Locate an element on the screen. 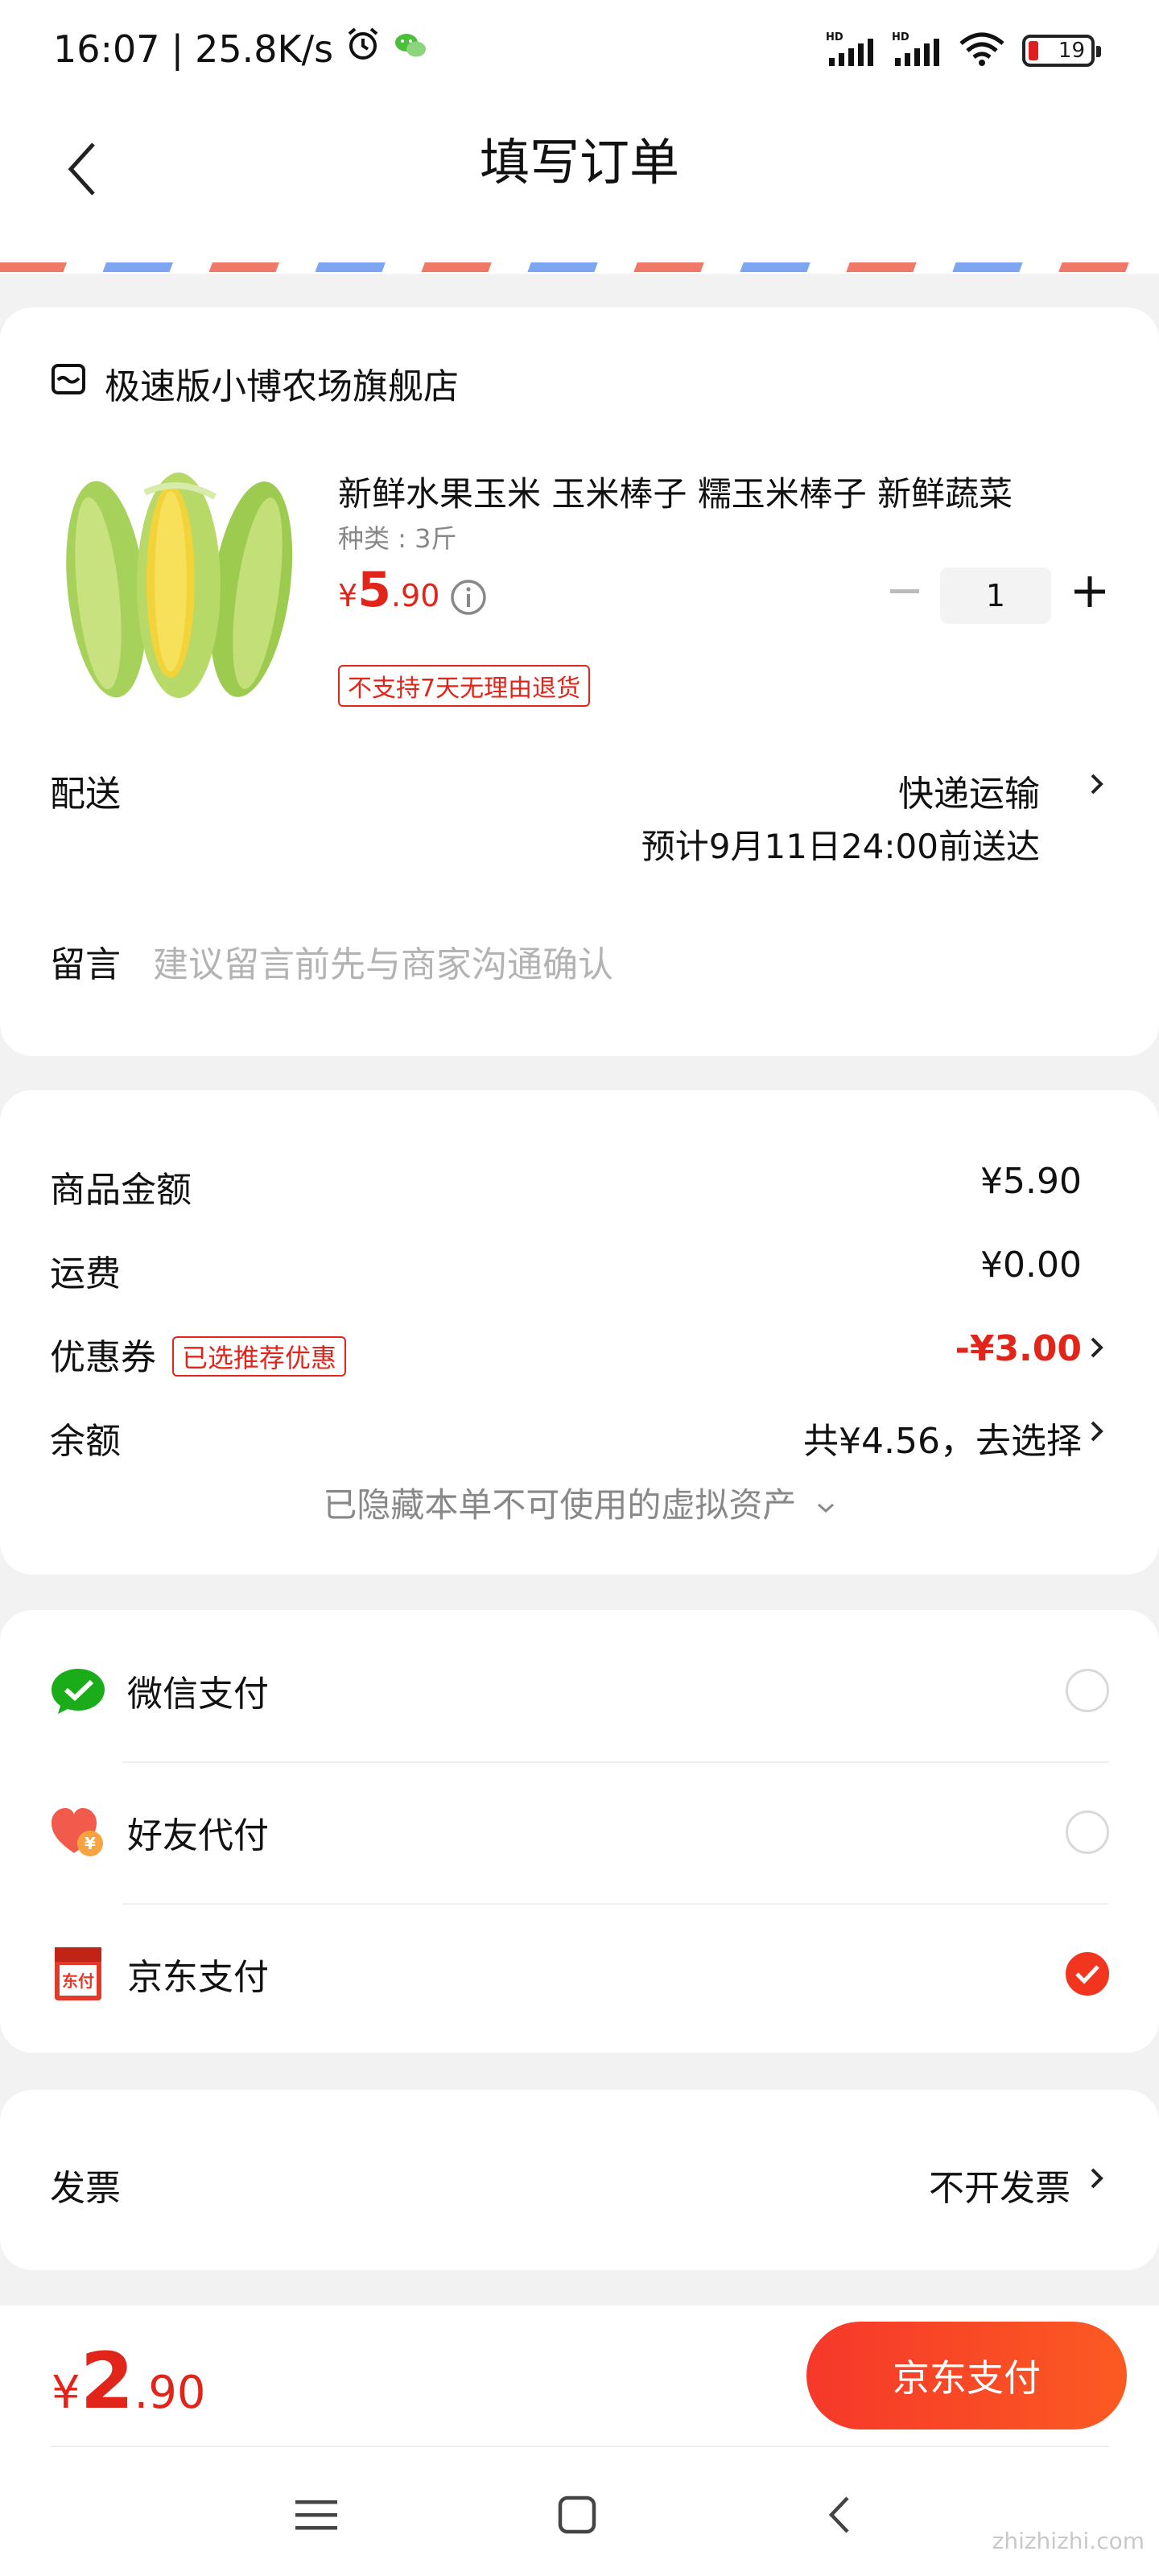 Image resolution: width=1159 pixels, height=2576 pixels. invoice-card: 发票 不开发票 is located at coordinates (579, 2180).